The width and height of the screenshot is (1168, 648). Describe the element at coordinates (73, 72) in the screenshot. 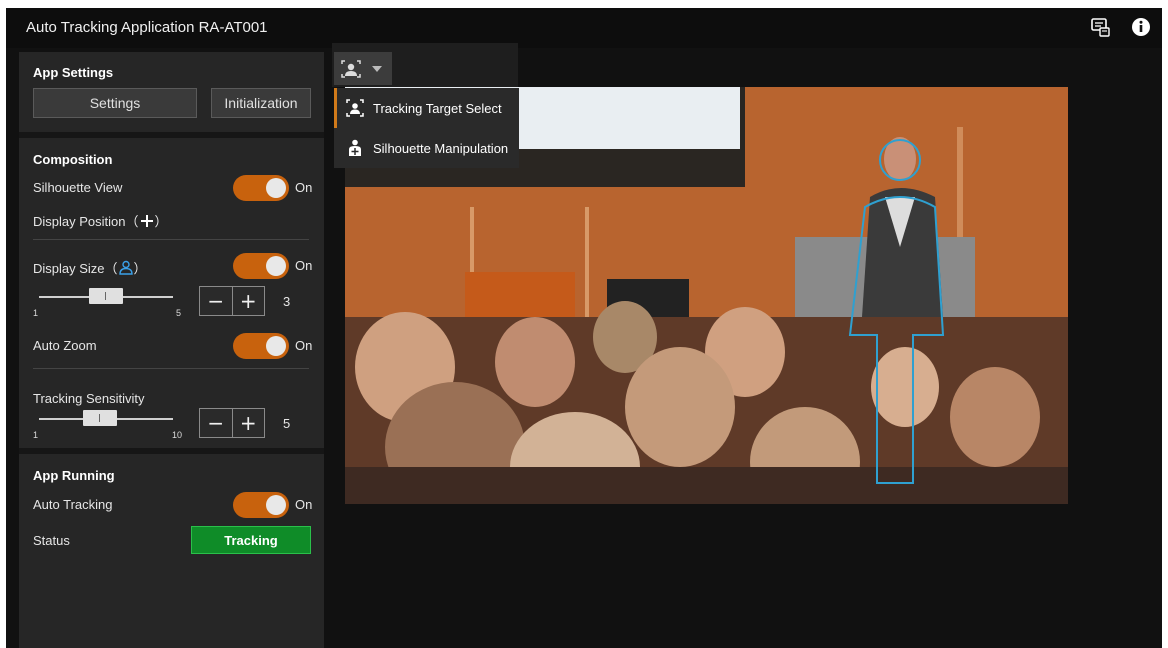

I see `app-settings-title: App Settings` at that location.